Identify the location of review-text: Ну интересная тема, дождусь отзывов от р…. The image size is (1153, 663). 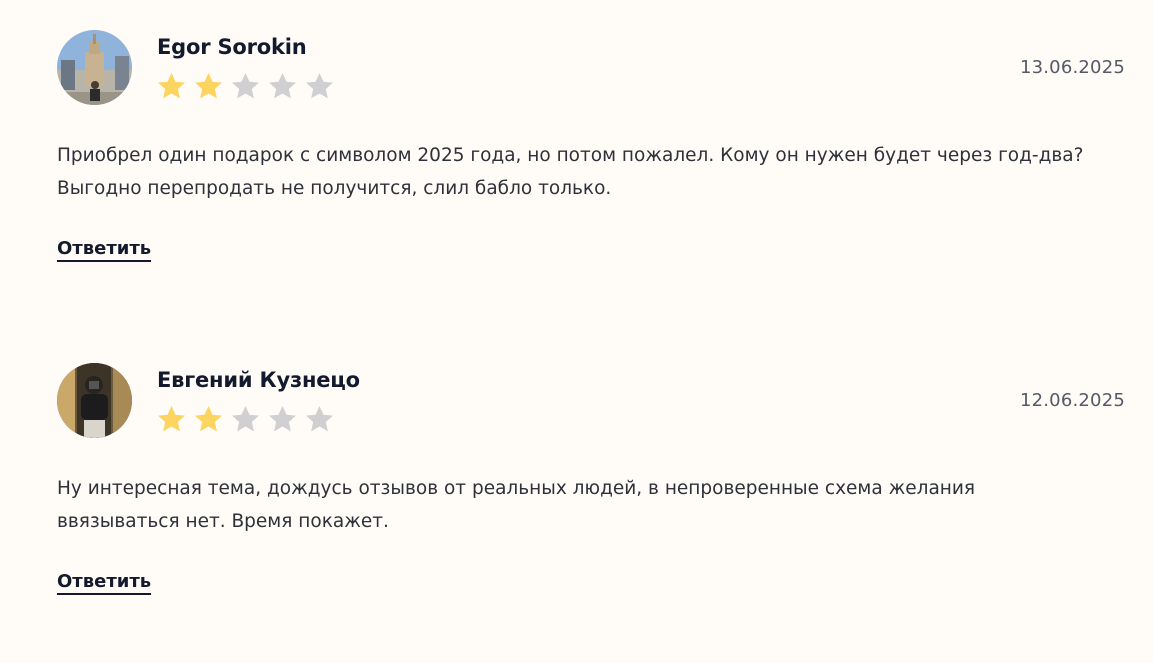
(516, 505).